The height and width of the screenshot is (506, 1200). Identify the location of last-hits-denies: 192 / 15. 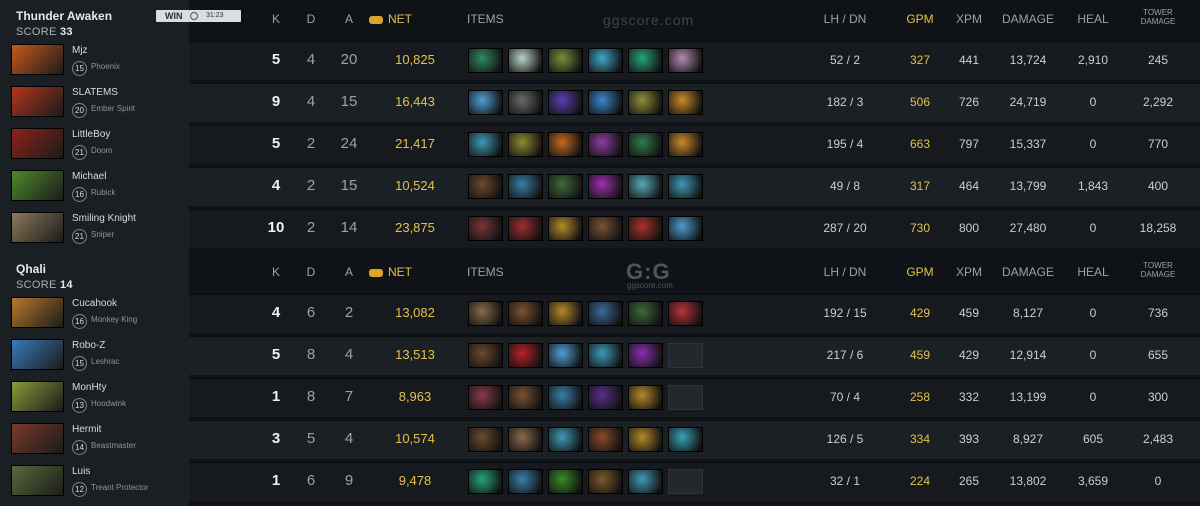
(845, 313).